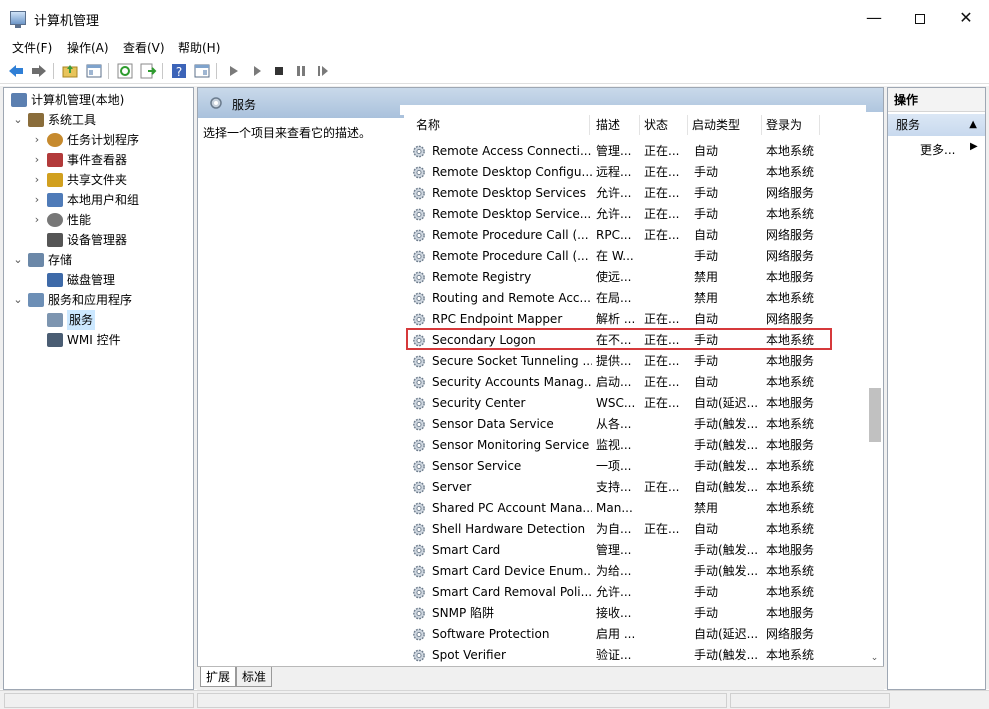  I want to click on submenu-arrow-icon: ▶, so click(974, 146).